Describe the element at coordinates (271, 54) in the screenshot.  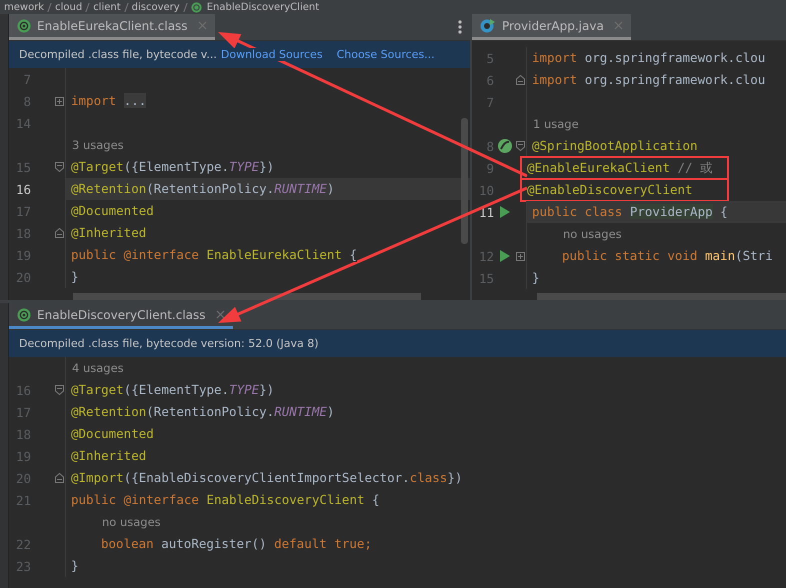
I see `banner-link: Download Sources` at that location.